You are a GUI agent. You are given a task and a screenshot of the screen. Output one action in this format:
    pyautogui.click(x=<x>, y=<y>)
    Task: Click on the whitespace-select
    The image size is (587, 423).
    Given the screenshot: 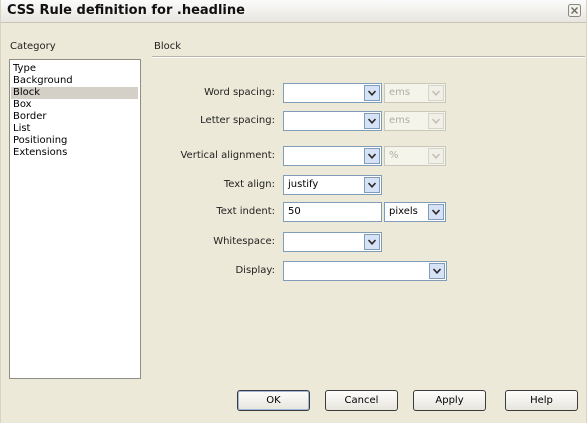 What is the action you would take?
    pyautogui.click(x=332, y=242)
    